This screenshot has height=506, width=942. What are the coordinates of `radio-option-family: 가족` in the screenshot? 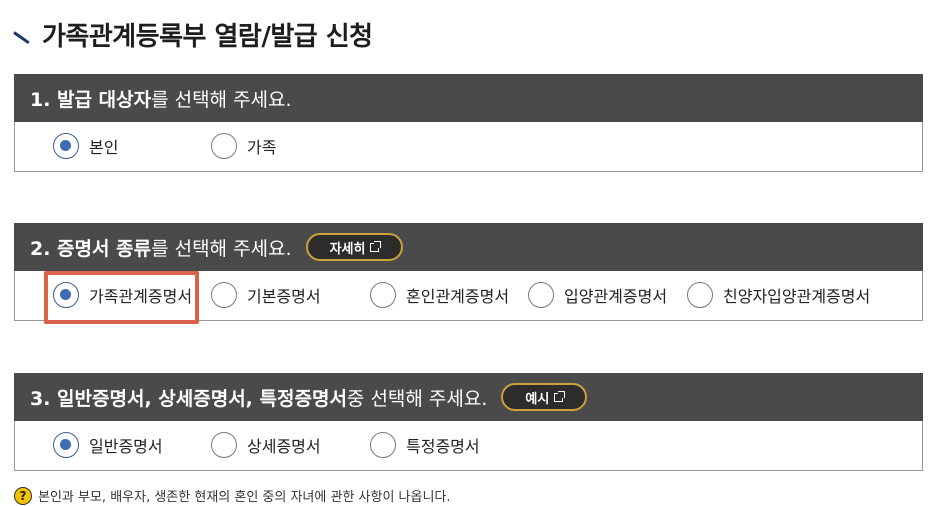 It's located at (243, 146).